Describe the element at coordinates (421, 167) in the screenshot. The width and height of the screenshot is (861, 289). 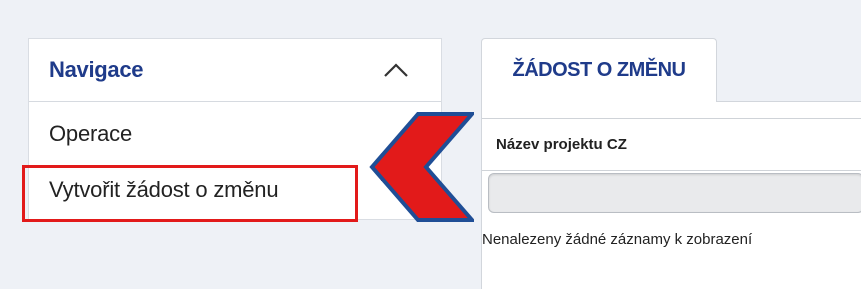
I see `pointer-arrow-icon` at that location.